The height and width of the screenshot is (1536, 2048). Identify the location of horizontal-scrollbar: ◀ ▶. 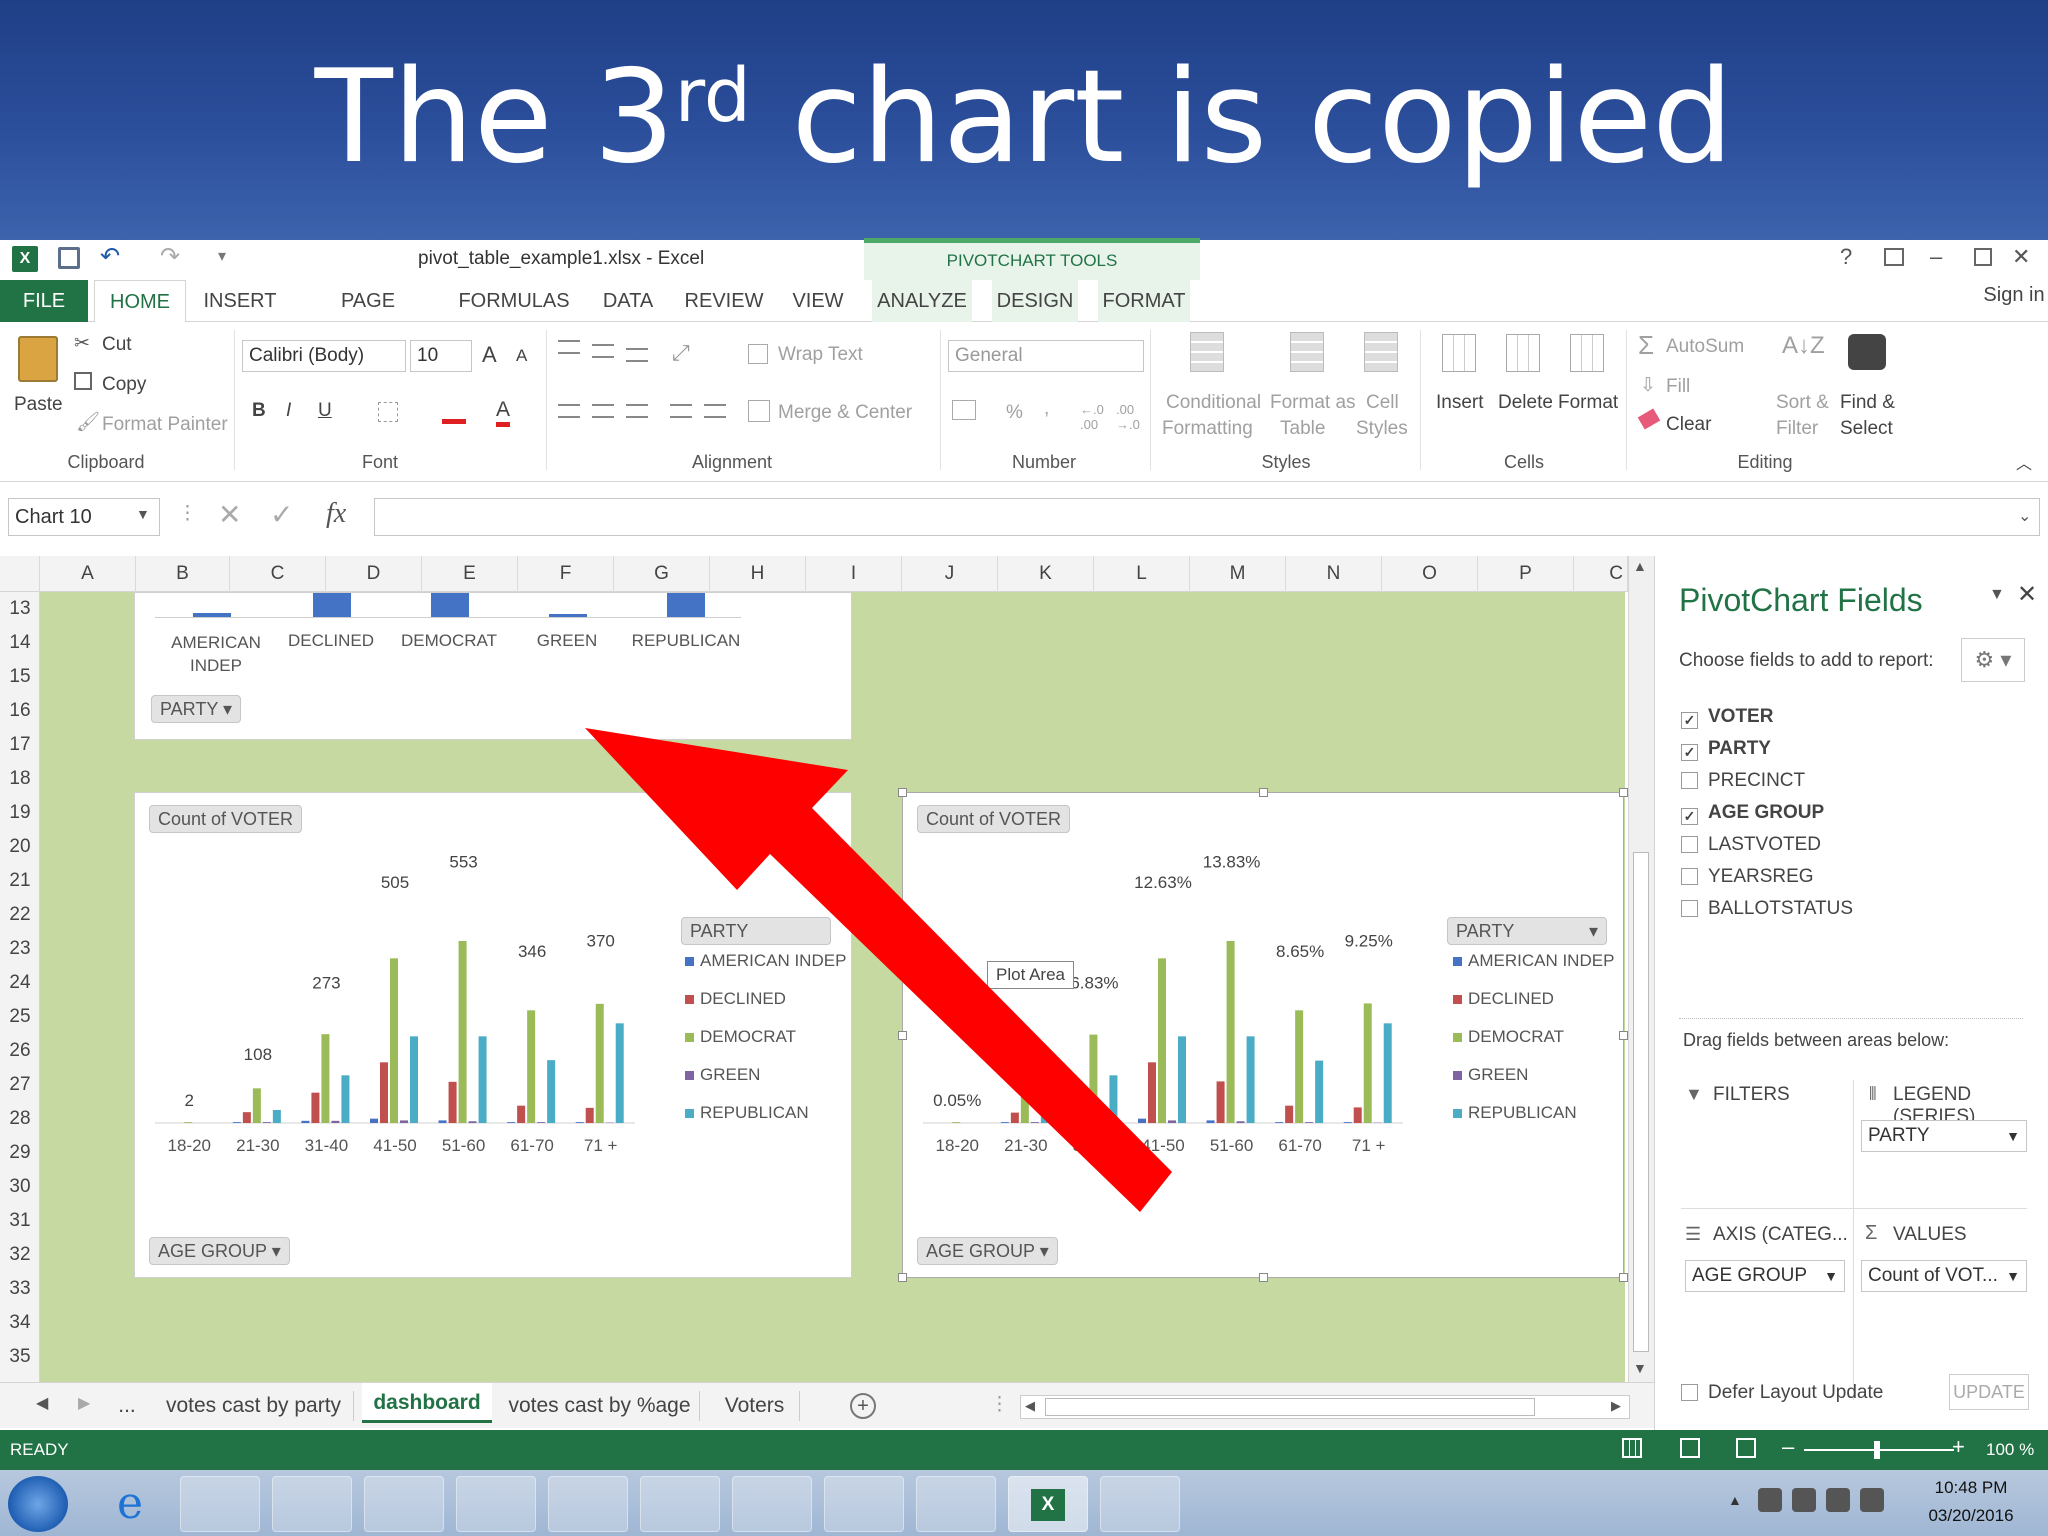
(1325, 1407).